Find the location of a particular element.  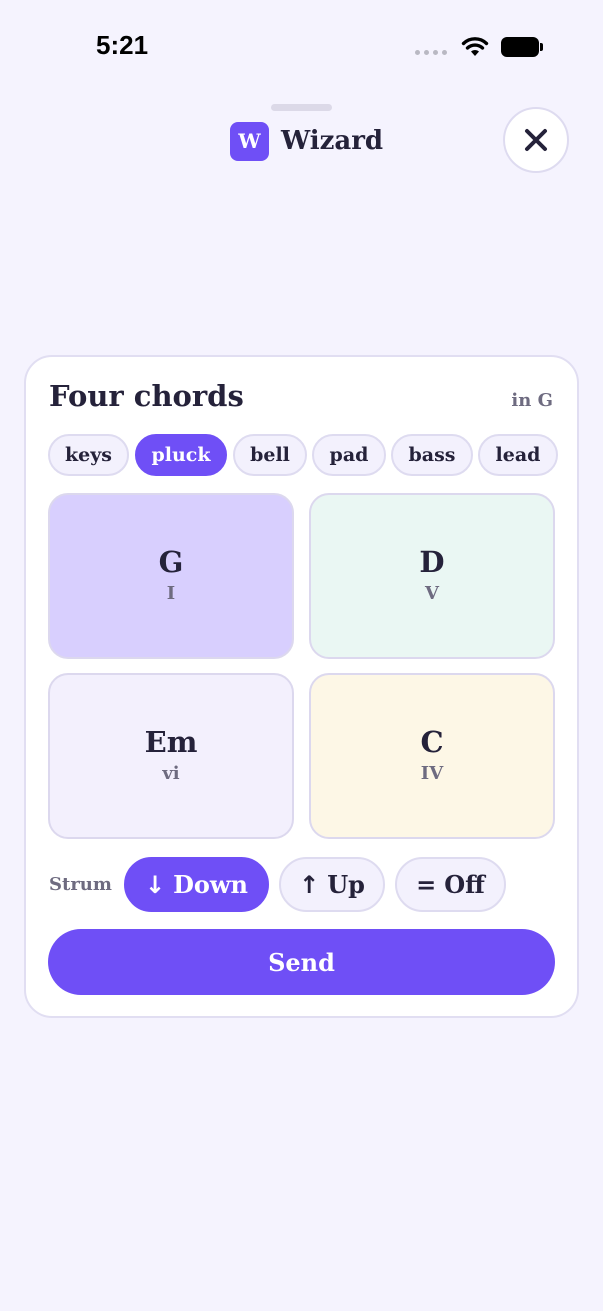

strum-option-label: Up is located at coordinates (346, 884).